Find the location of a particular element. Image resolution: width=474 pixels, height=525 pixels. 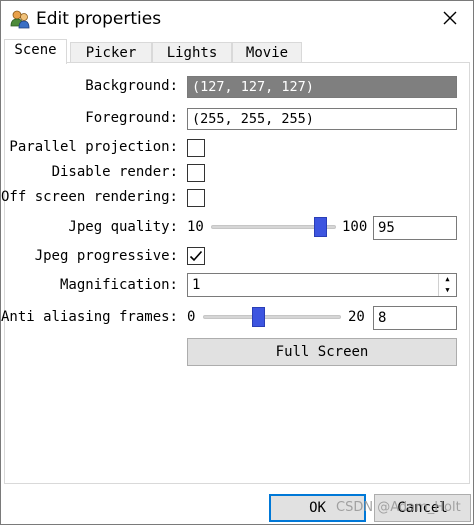

anti-aliasing-min: 0 is located at coordinates (191, 317).